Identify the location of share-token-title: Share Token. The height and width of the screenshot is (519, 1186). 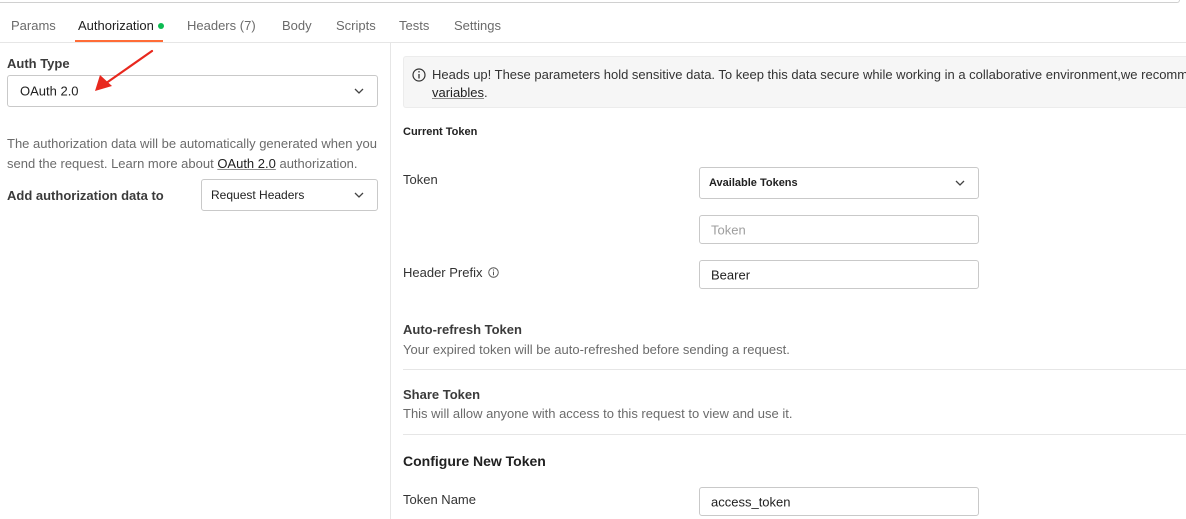
(442, 394).